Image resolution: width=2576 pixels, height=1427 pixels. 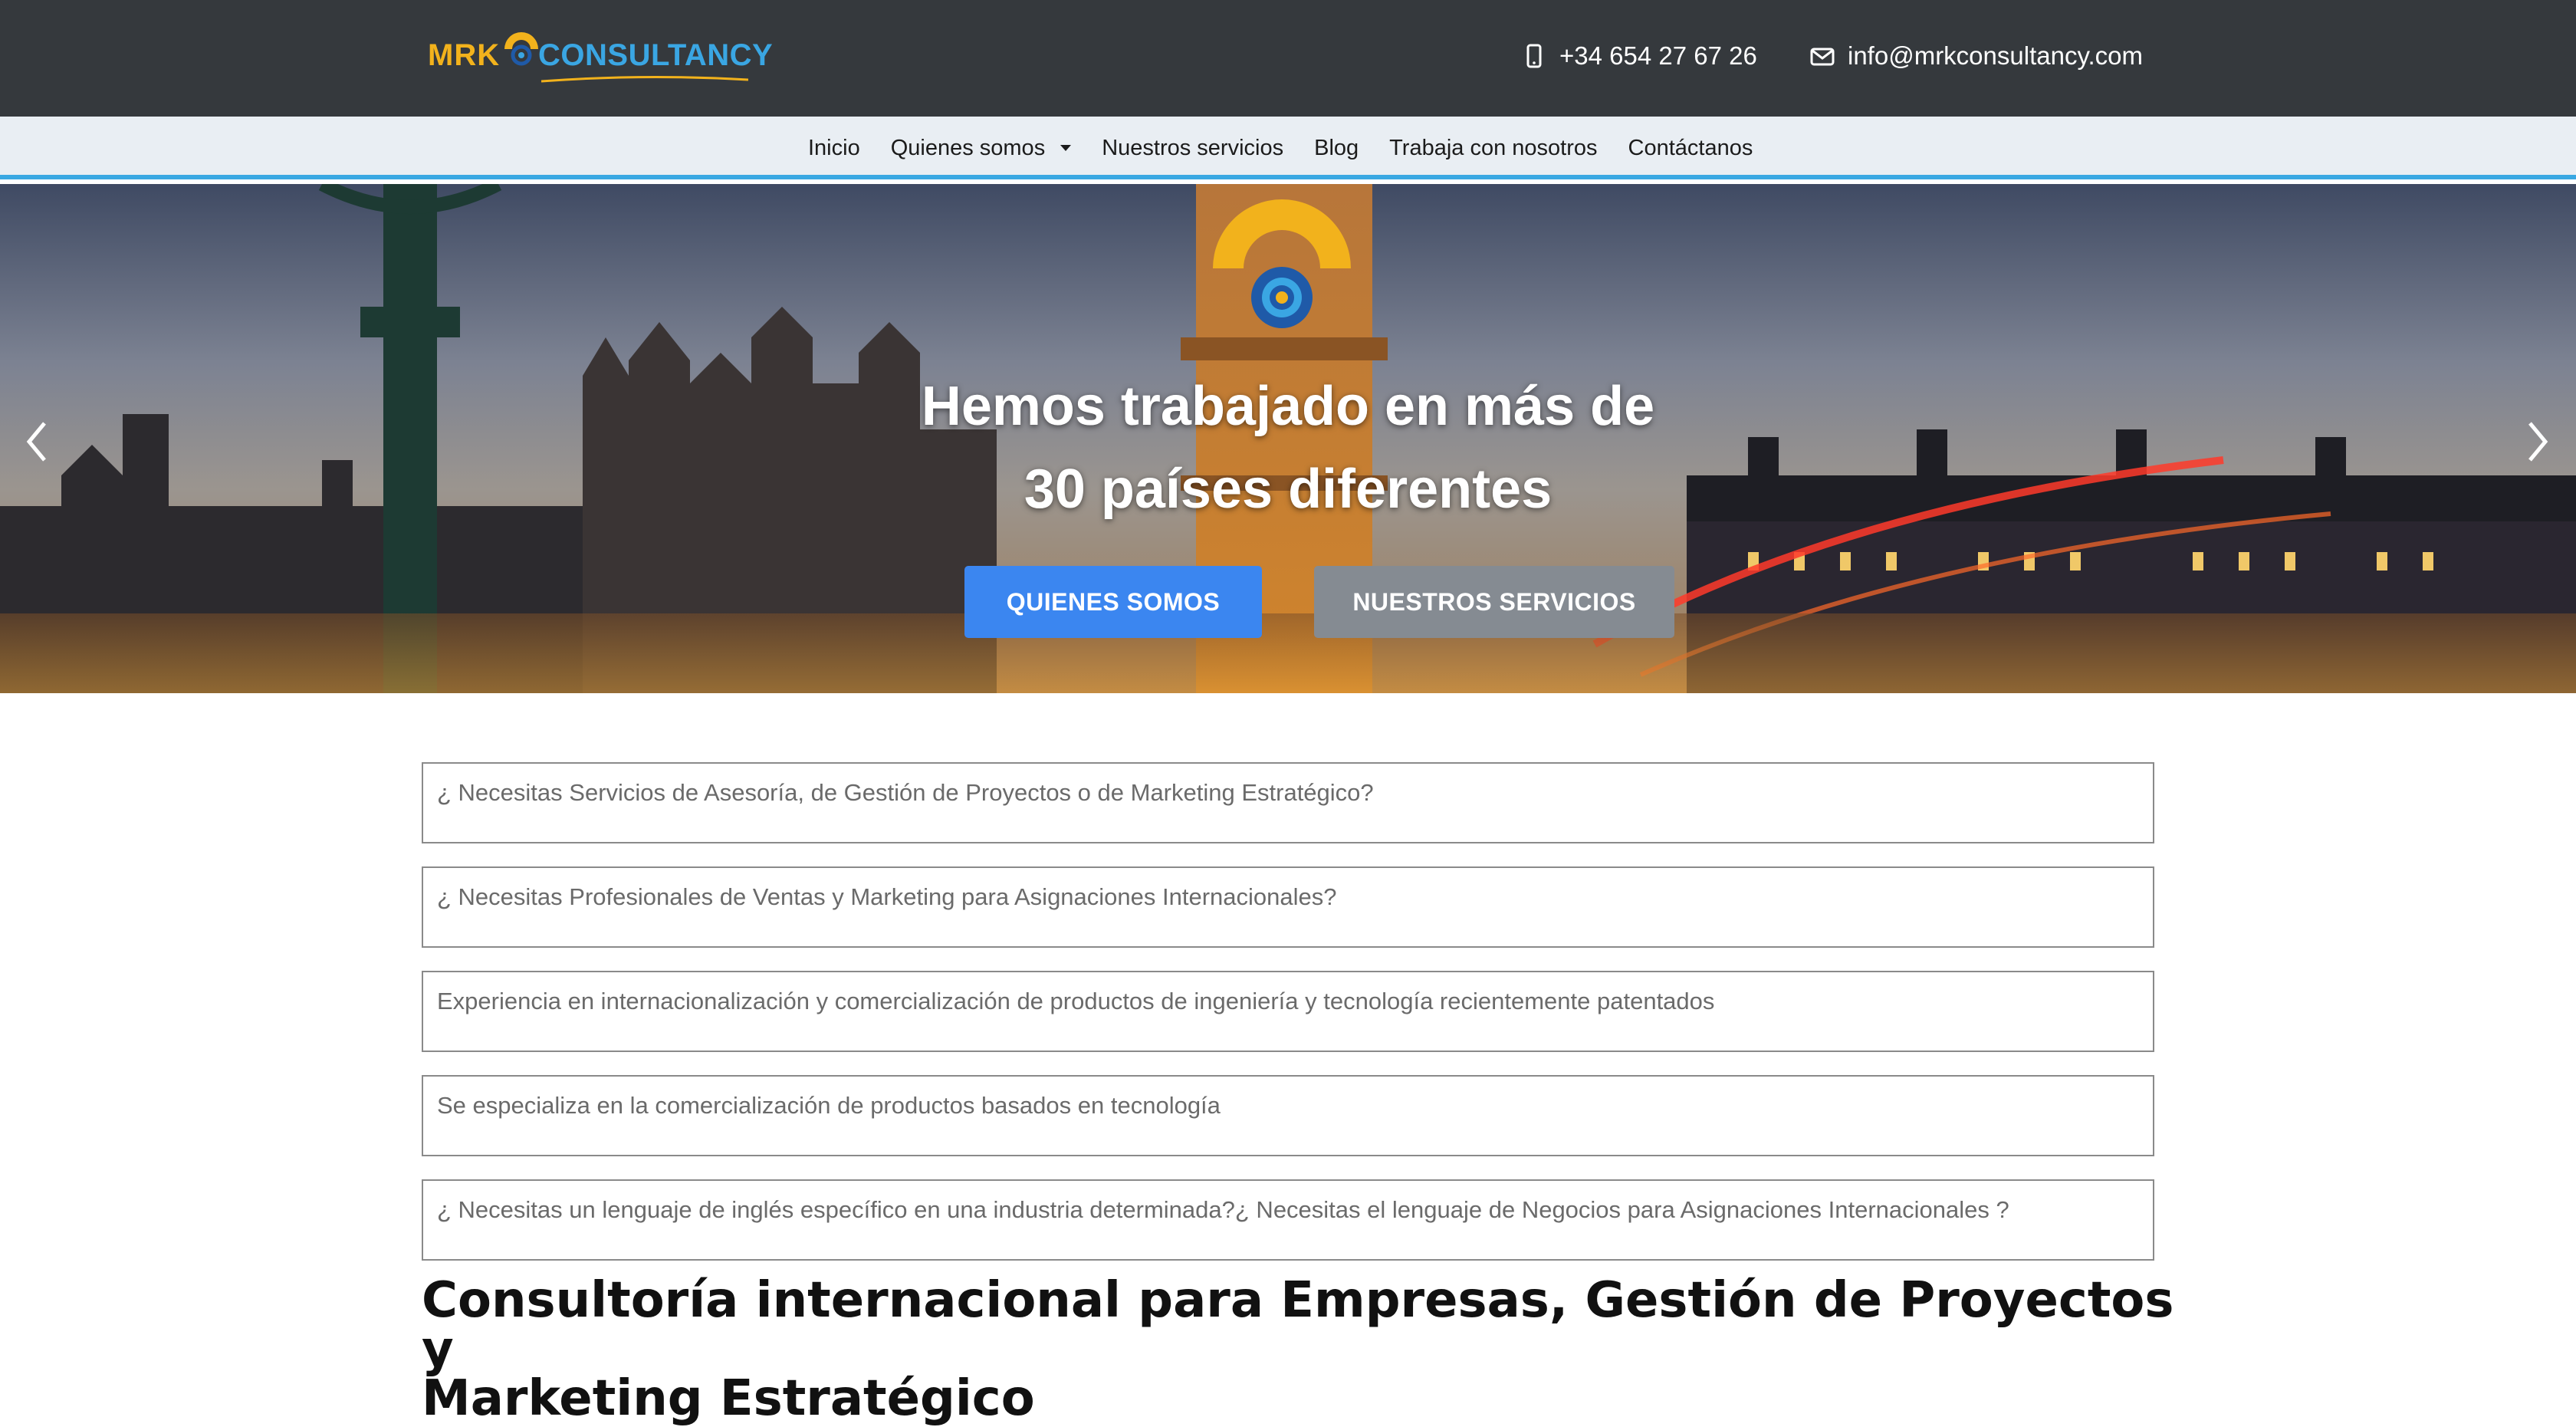 I want to click on nav-item-contactanos: Contáctanos, so click(x=1691, y=148).